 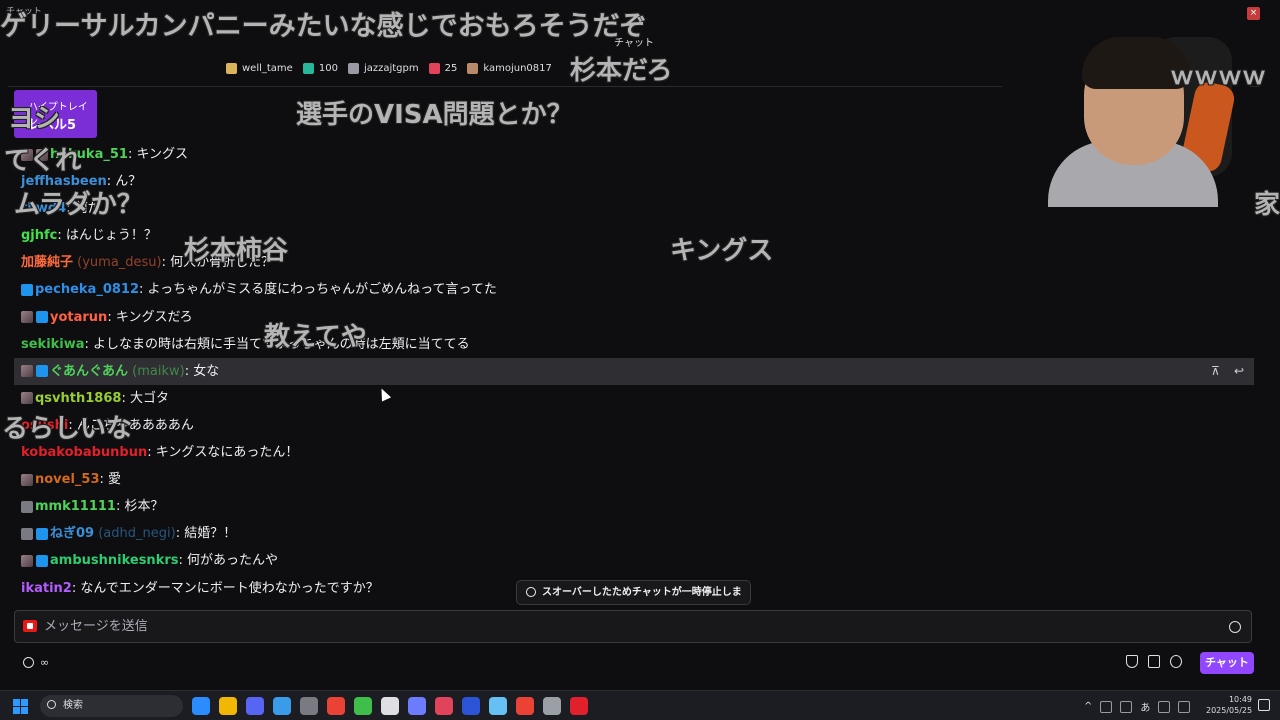 What do you see at coordinates (47, 262) in the screenshot?
I see `chat-username: 加藤純子` at bounding box center [47, 262].